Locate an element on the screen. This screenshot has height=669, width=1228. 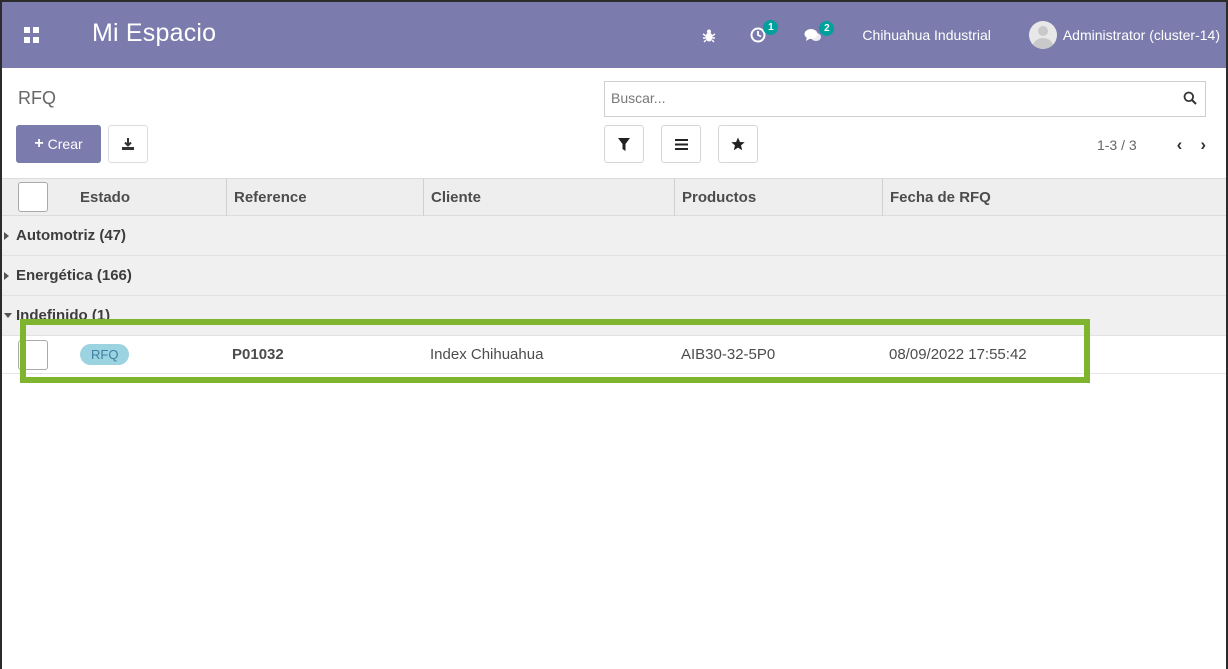
filters-button is located at coordinates (624, 144).